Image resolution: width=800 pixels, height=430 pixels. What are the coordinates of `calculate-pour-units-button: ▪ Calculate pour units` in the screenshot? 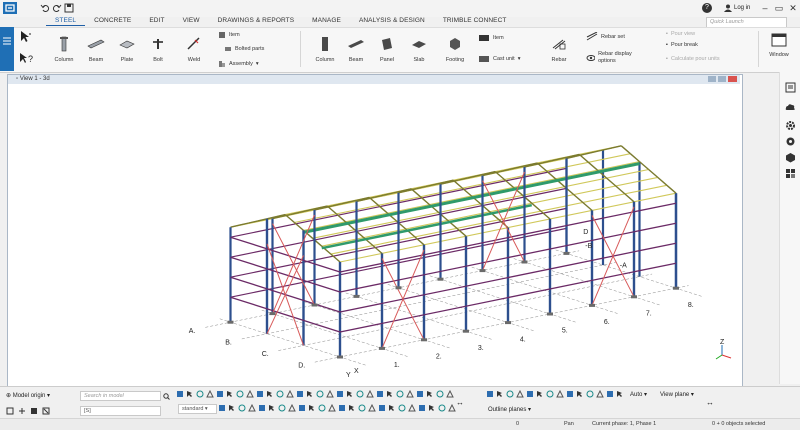 It's located at (693, 59).